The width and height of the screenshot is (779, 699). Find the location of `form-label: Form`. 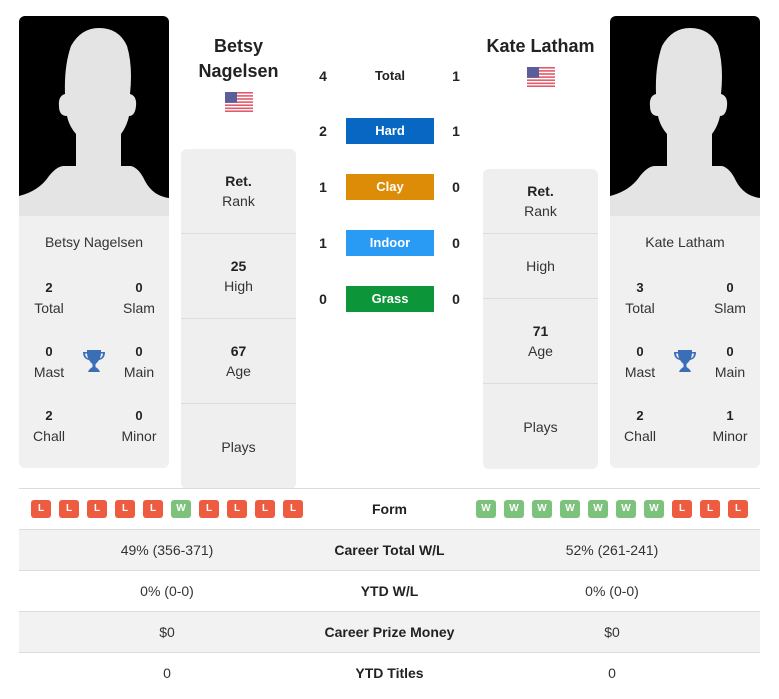

form-label: Form is located at coordinates (389, 509).